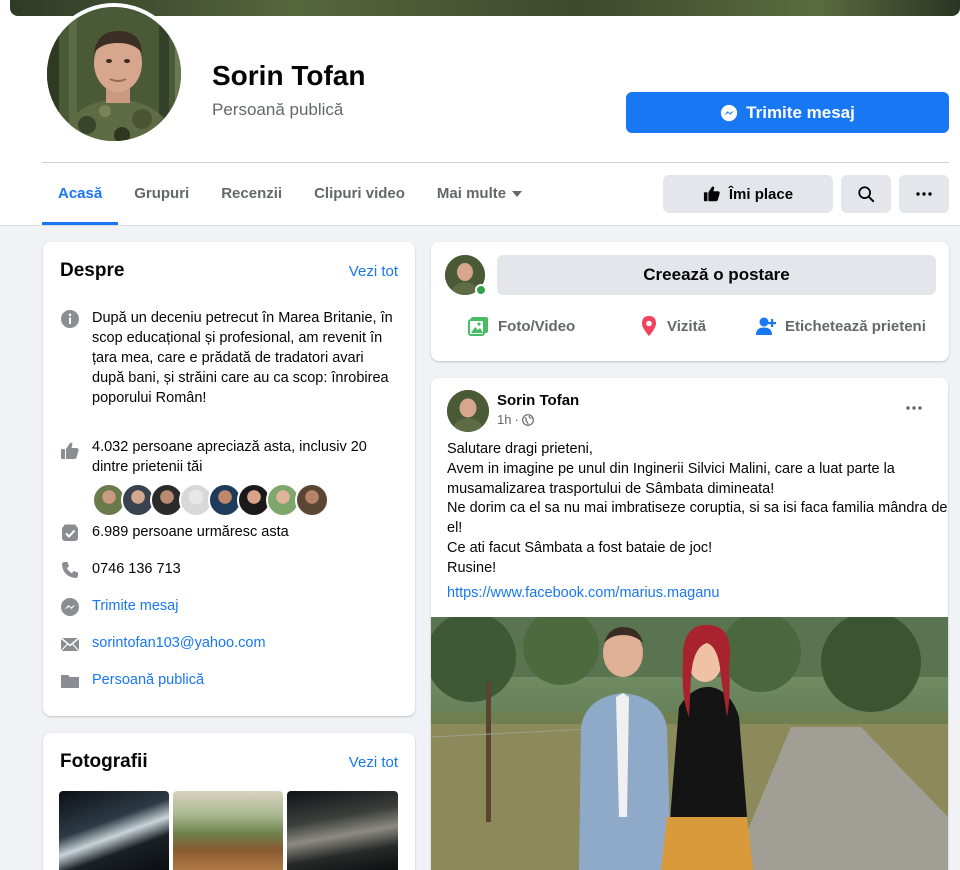 The width and height of the screenshot is (960, 870). I want to click on about-followers-row: 6.989 persoane urmăresc asta, so click(229, 532).